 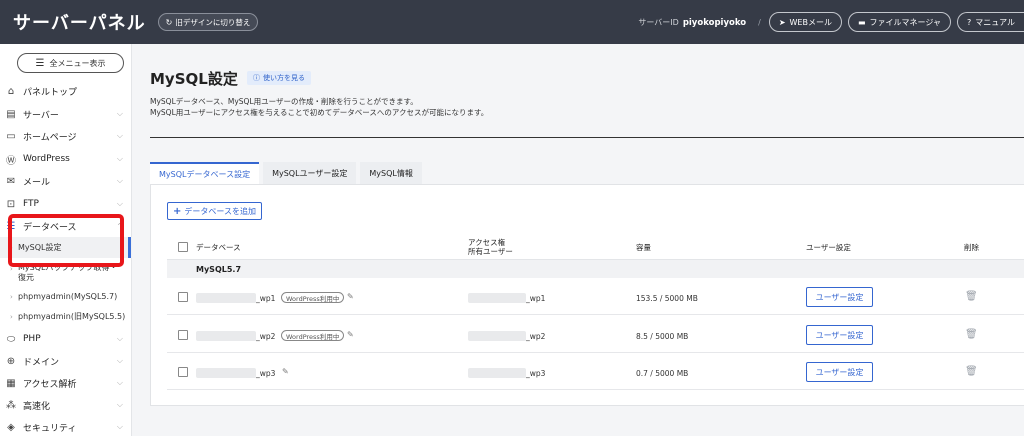 I want to click on highlight-annotation, so click(x=66, y=240).